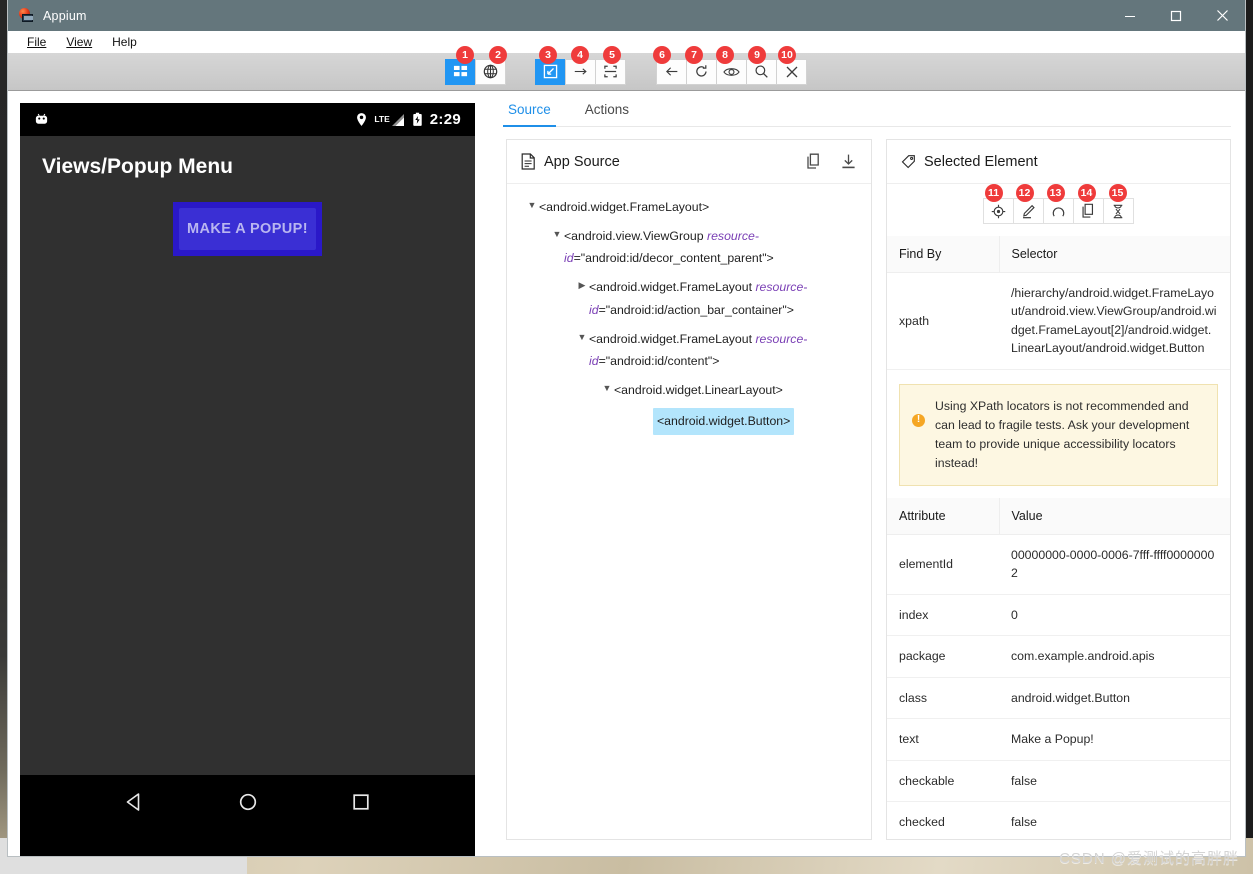  Describe the element at coordinates (943, 781) in the screenshot. I see `attribute-name: checkable` at that location.